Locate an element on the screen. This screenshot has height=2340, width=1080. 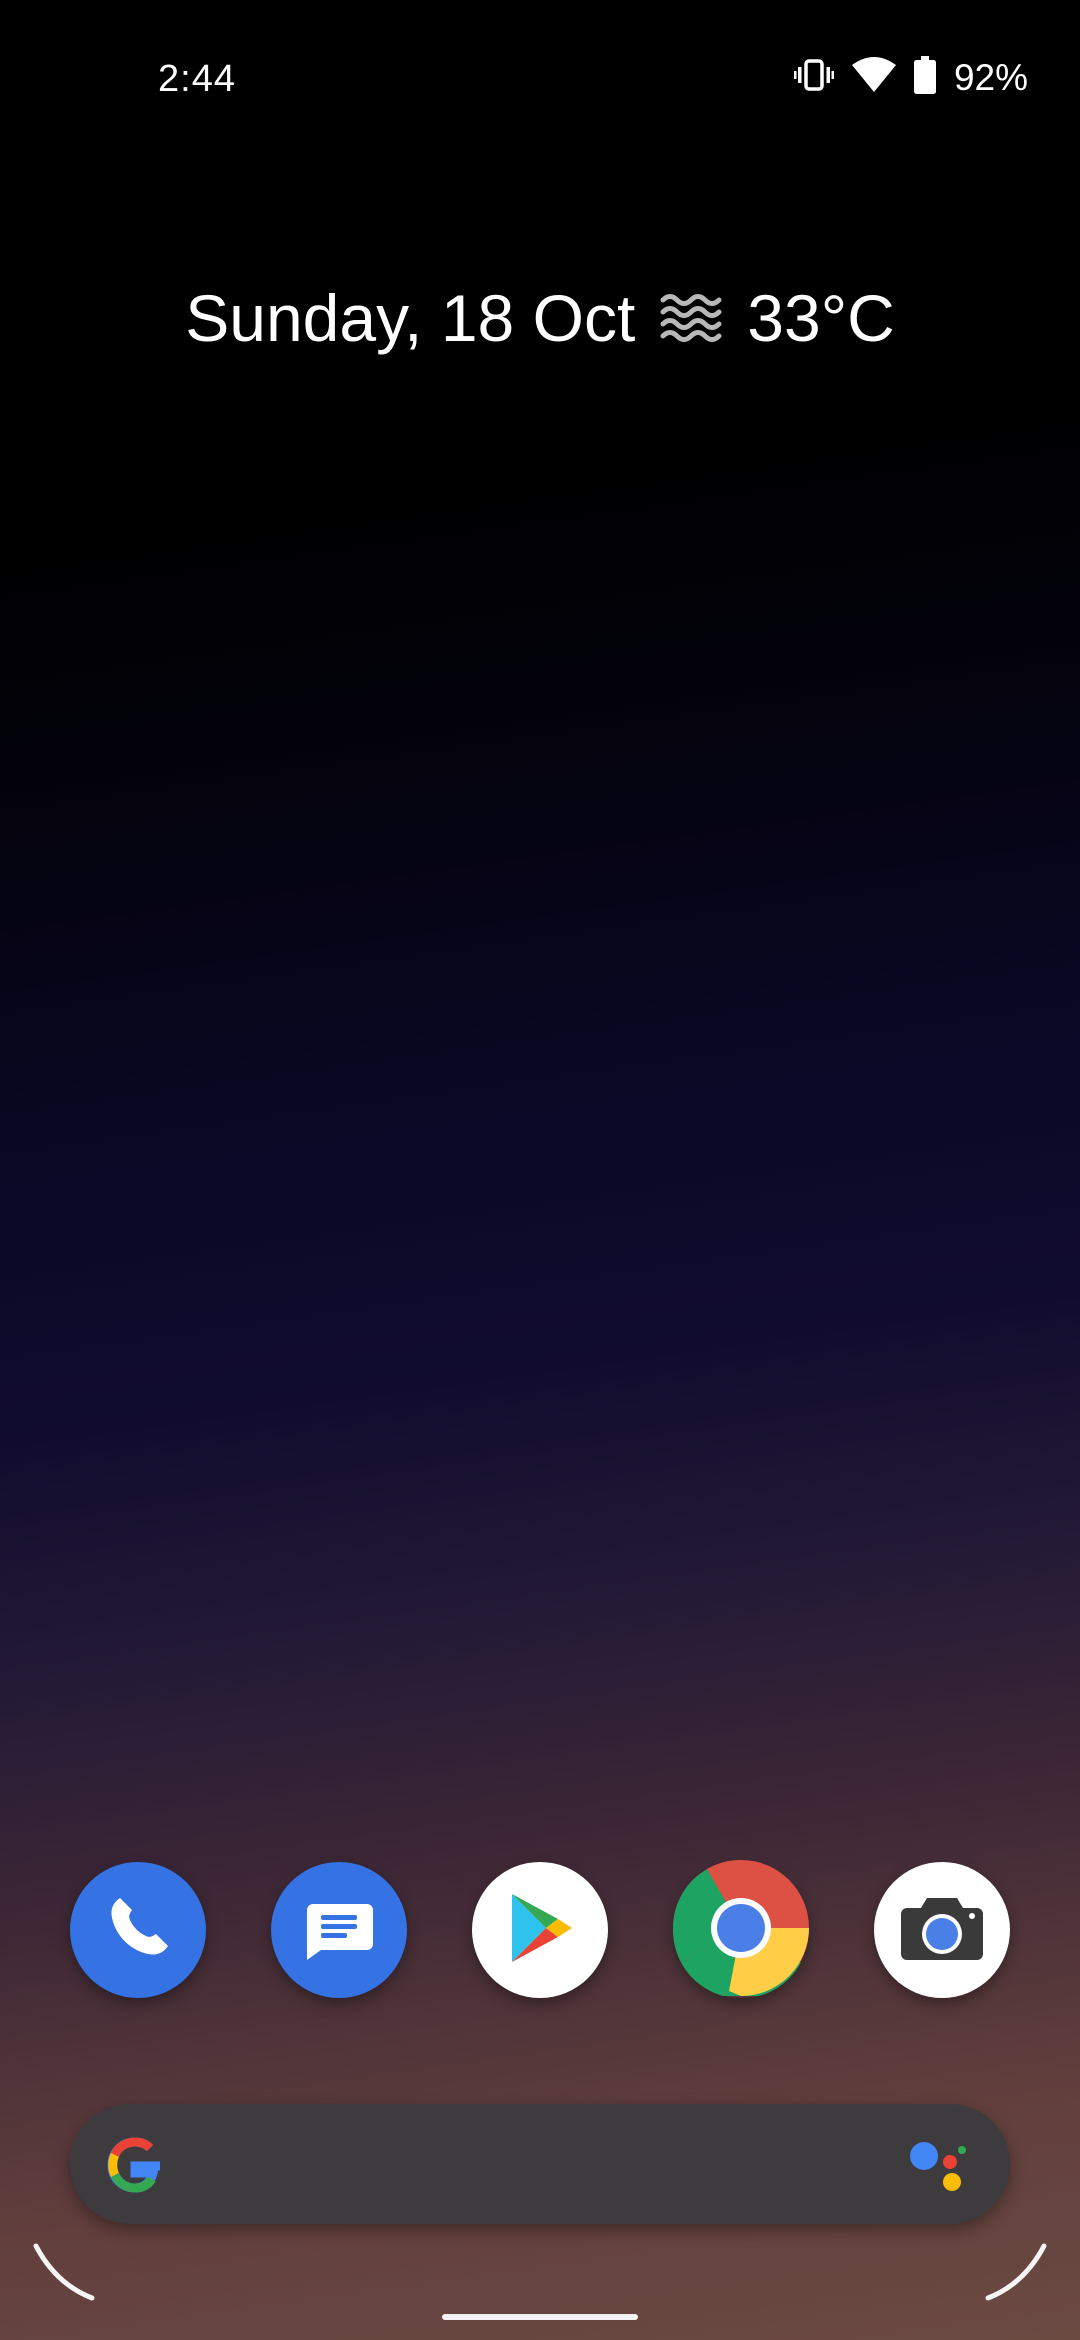
status-bar: 2:44 92% is located at coordinates (540, 85).